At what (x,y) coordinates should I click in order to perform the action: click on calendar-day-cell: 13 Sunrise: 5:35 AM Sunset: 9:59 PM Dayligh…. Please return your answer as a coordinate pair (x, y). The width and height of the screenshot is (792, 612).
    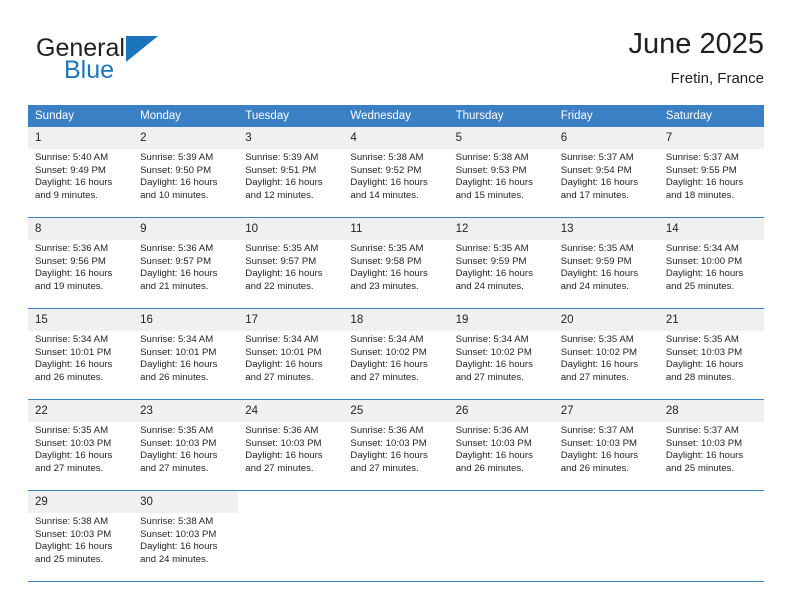
    Looking at the image, I should click on (606, 263).